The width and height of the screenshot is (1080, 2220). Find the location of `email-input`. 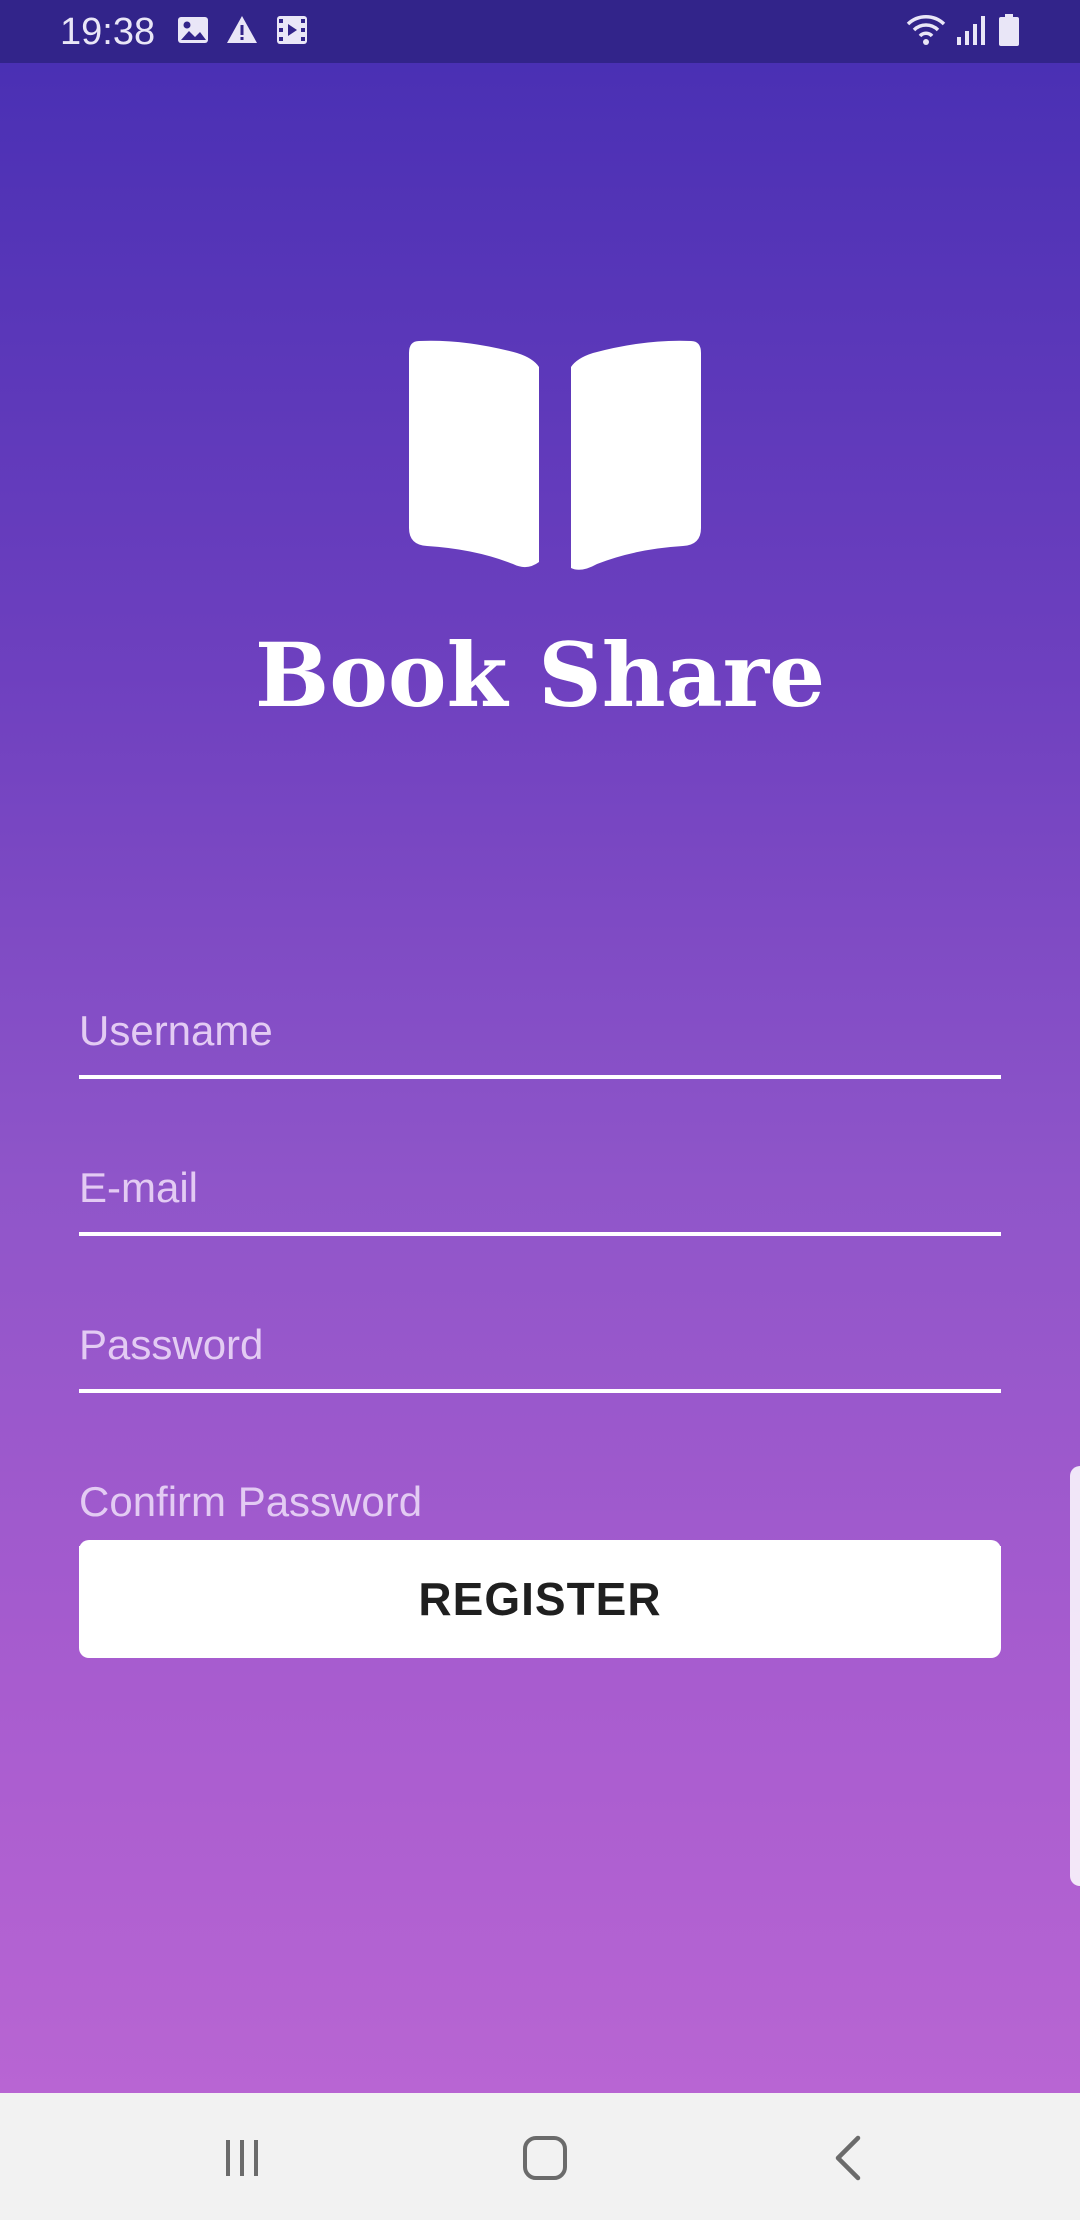

email-input is located at coordinates (540, 1188).